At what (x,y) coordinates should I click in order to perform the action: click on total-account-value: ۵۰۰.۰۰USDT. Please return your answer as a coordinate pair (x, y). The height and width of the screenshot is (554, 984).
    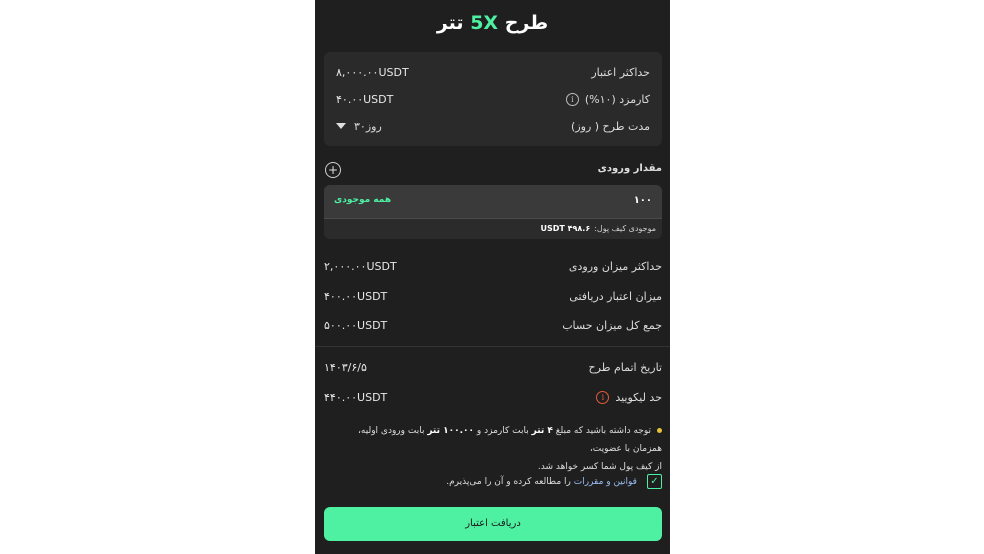
    Looking at the image, I should click on (356, 325).